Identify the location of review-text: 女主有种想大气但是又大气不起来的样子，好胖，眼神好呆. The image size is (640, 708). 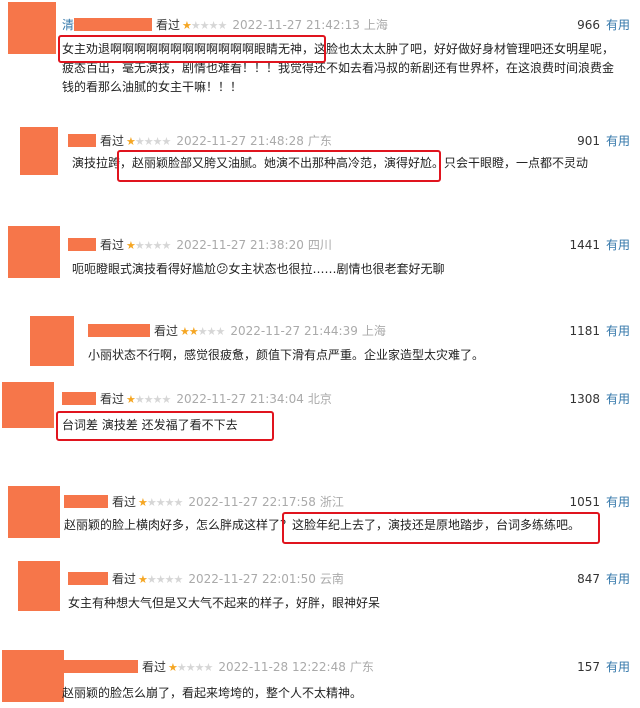
(224, 603).